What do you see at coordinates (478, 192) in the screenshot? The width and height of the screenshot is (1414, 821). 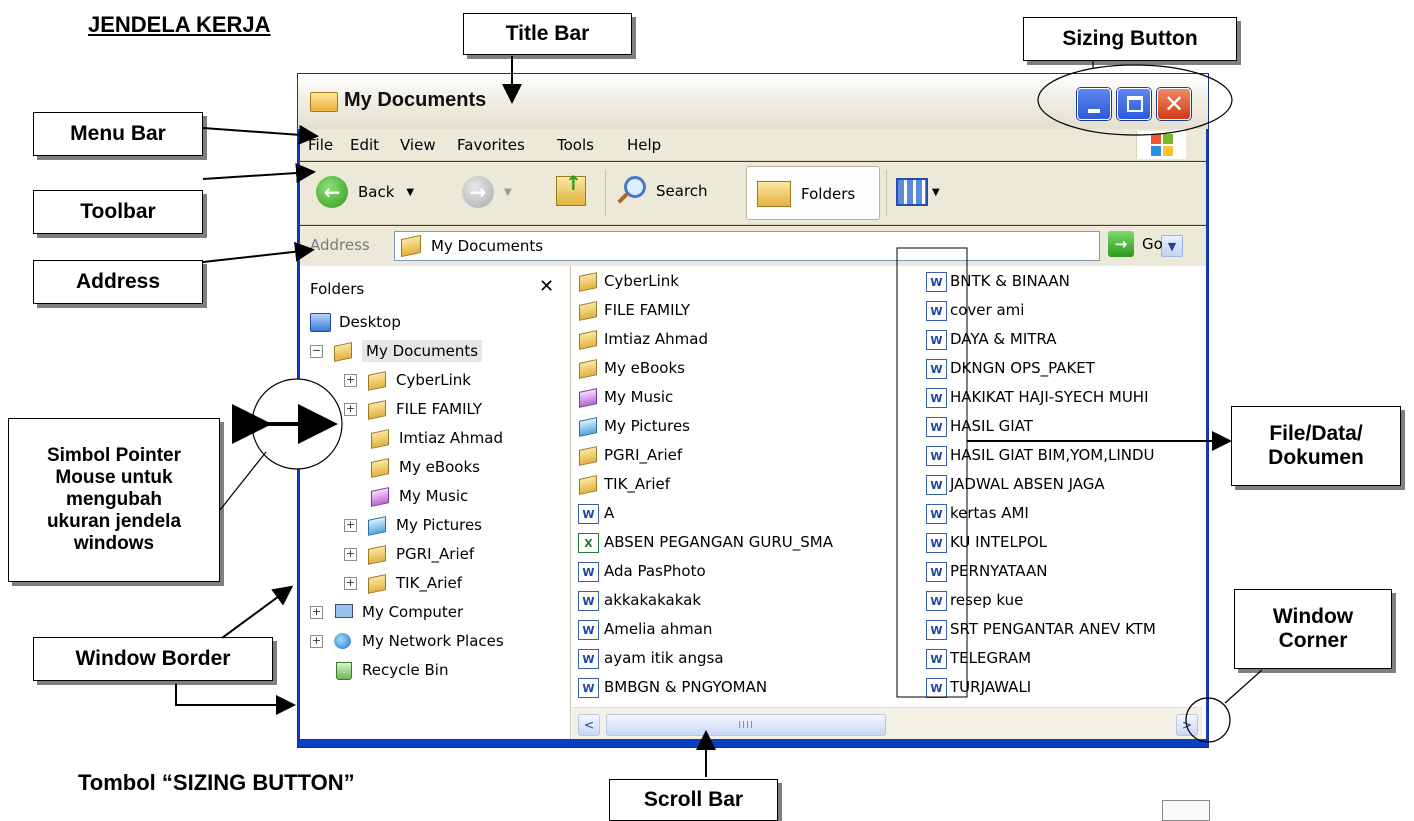 I see `forward-arrow-icon: →` at bounding box center [478, 192].